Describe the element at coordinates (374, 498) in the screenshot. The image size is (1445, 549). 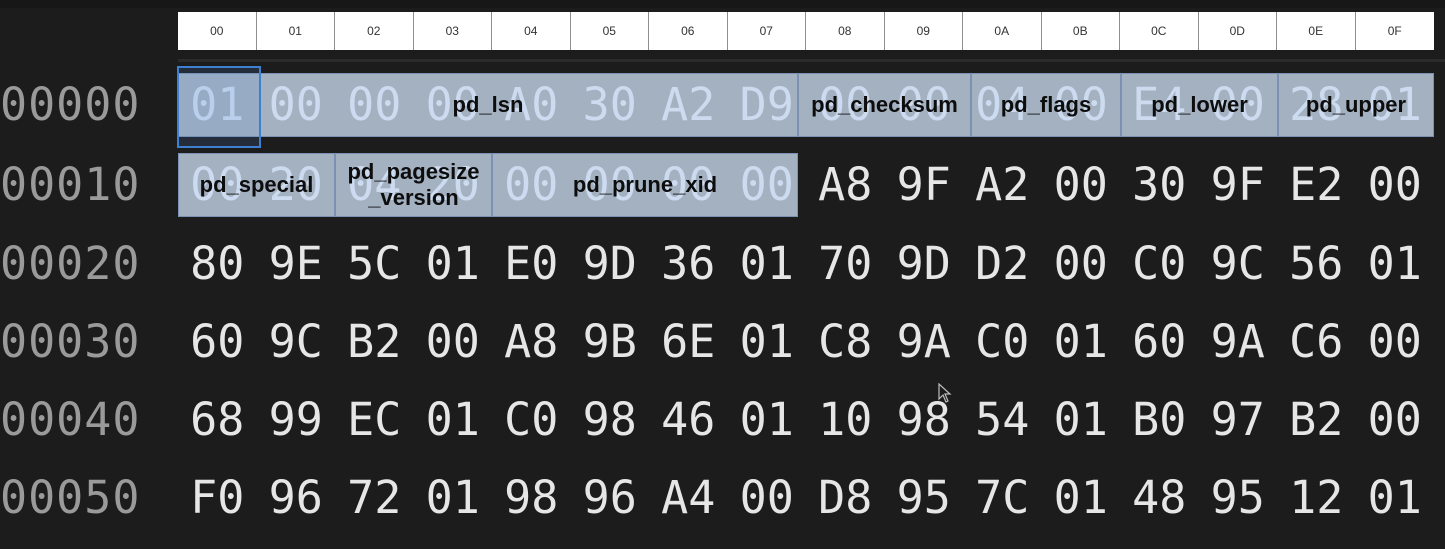
I see `hex-byte: 72` at that location.